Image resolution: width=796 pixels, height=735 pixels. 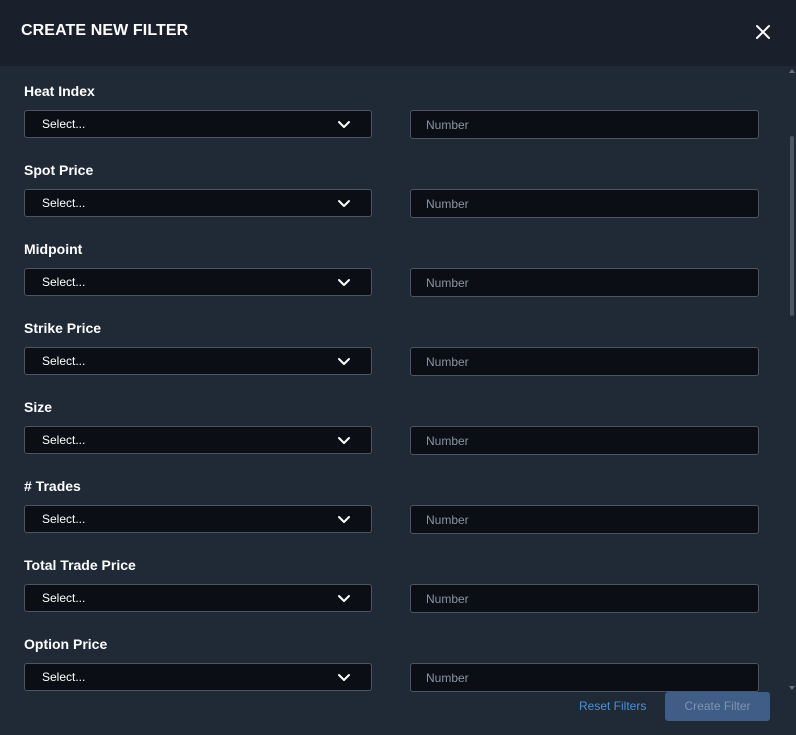 I want to click on scroll-thumb, so click(x=792, y=226).